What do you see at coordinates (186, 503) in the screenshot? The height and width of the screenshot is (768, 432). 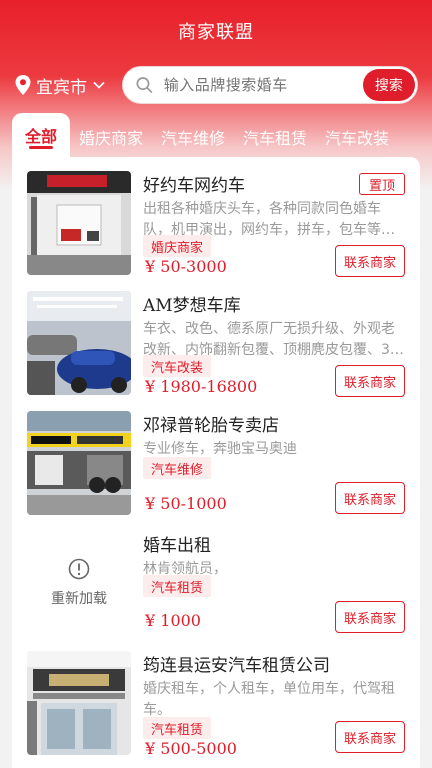 I see `price-range: ¥ 50-1000` at bounding box center [186, 503].